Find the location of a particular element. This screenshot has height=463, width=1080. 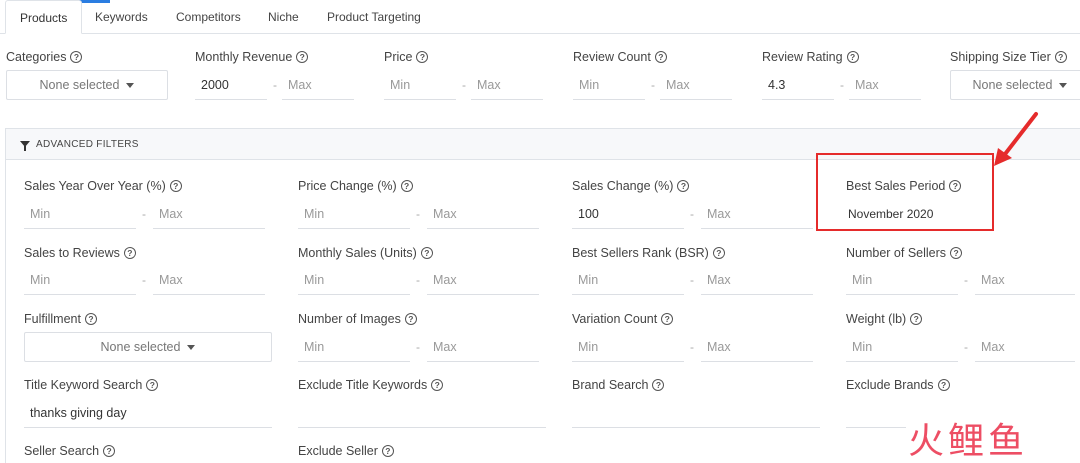

price-change-min-input: Min is located at coordinates (354, 214).